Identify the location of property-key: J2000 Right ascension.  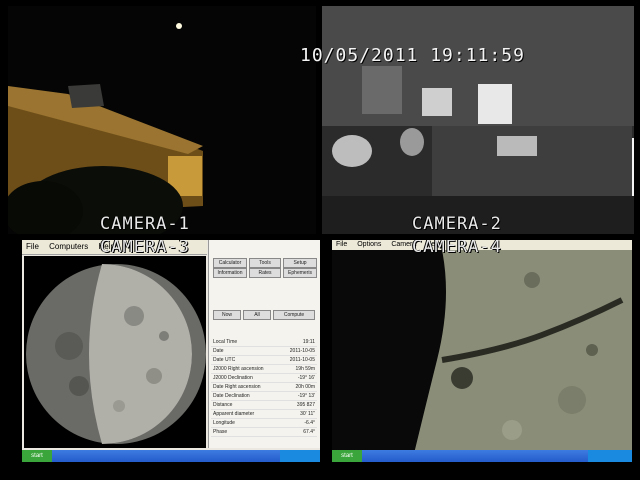
(238, 369).